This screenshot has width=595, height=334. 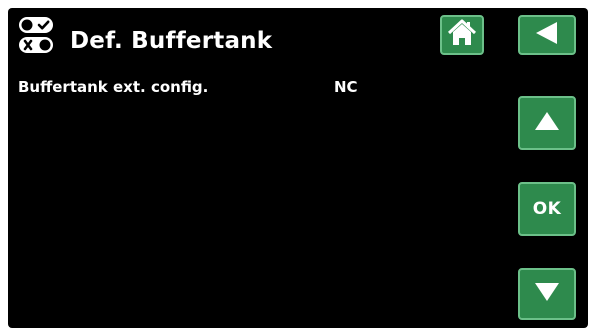 I want to click on setting-row-buffertank-ext-config: Buffertank ext. config. NC, so click(x=261, y=89).